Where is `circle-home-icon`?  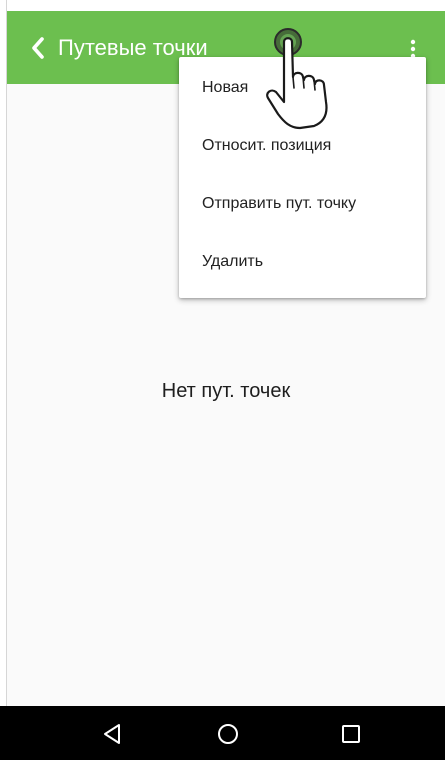
circle-home-icon is located at coordinates (228, 734).